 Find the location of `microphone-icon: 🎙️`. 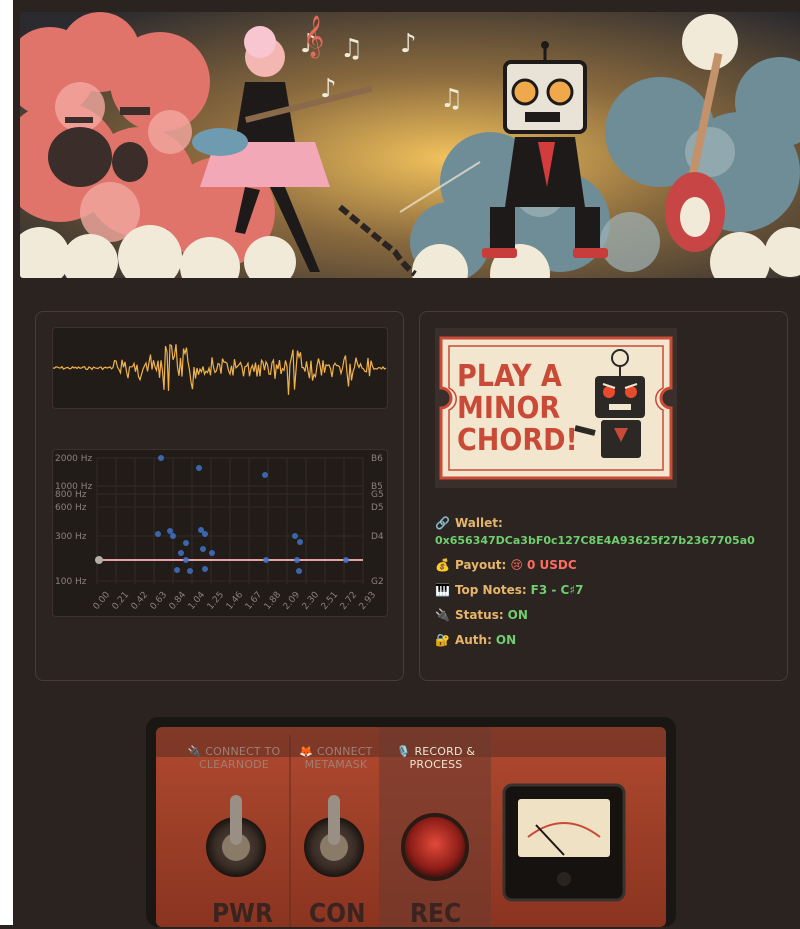

microphone-icon: 🎙️ is located at coordinates (403, 751).